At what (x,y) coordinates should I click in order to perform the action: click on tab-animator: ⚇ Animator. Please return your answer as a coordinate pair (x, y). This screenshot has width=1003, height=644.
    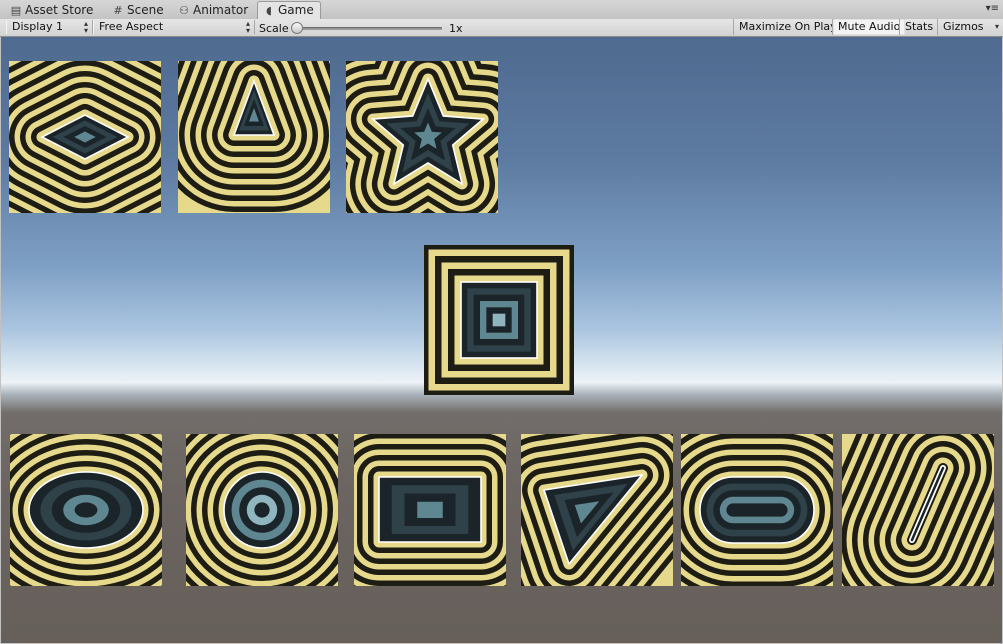
    Looking at the image, I should click on (213, 10).